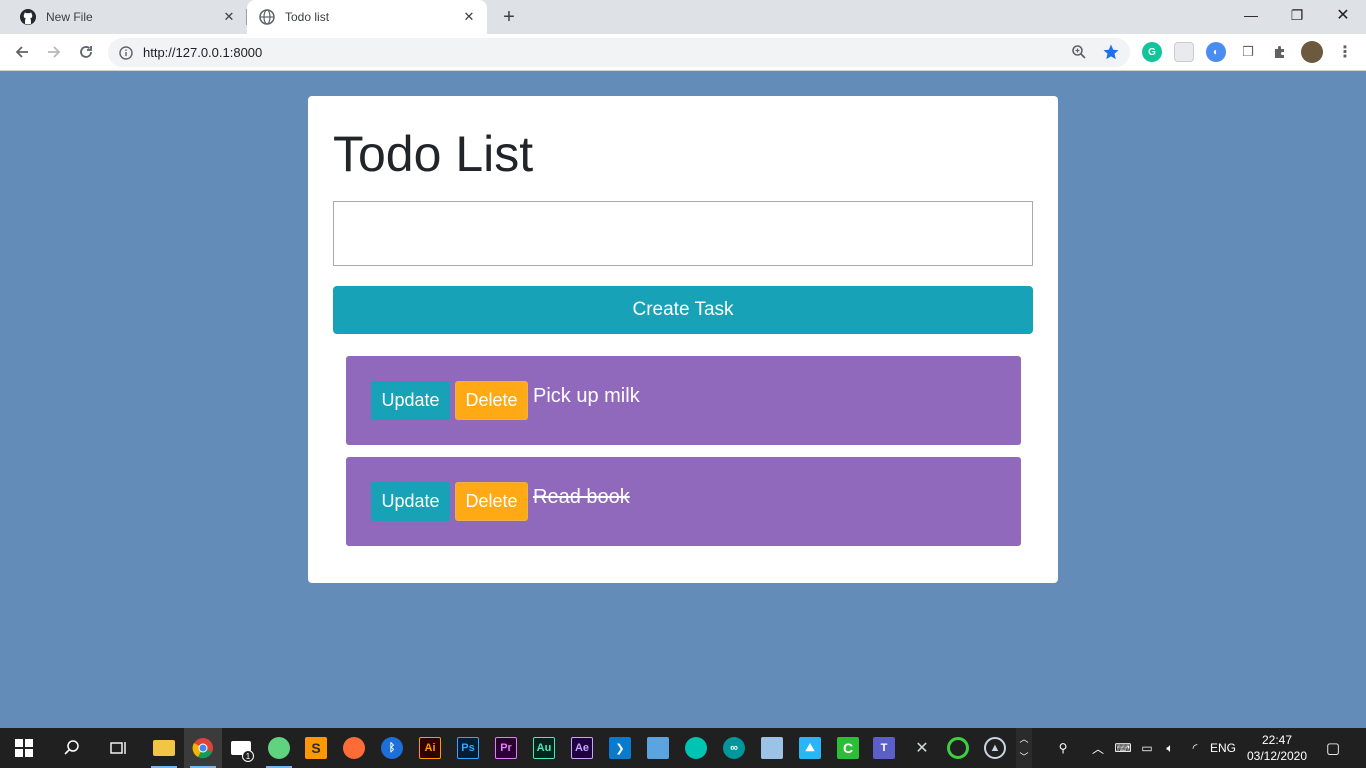  What do you see at coordinates (119, 748) in the screenshot?
I see `task-view-icon` at bounding box center [119, 748].